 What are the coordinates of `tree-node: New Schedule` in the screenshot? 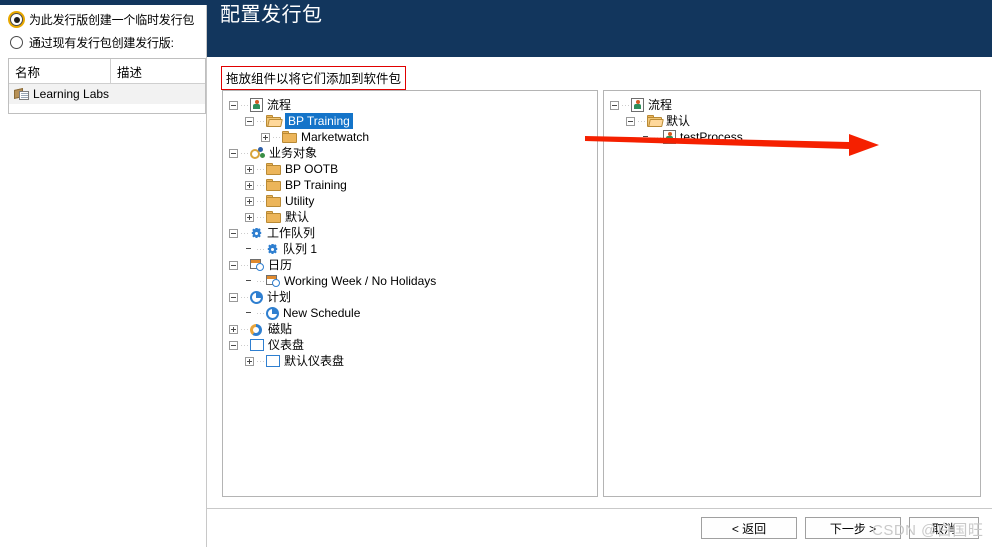 It's located at (410, 313).